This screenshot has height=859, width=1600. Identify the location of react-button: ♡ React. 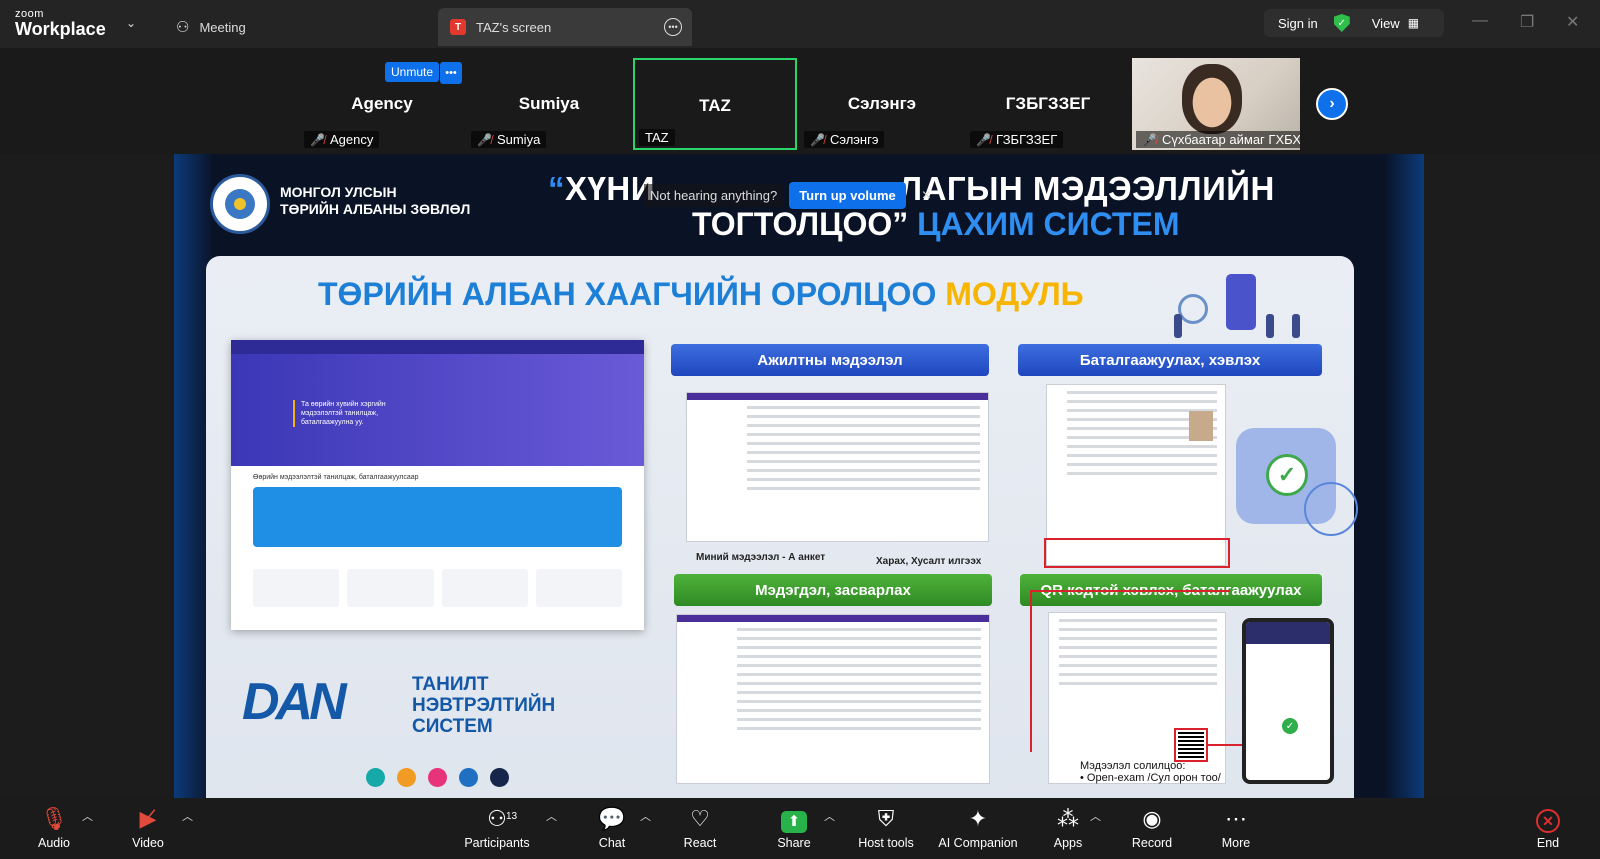
(700, 827).